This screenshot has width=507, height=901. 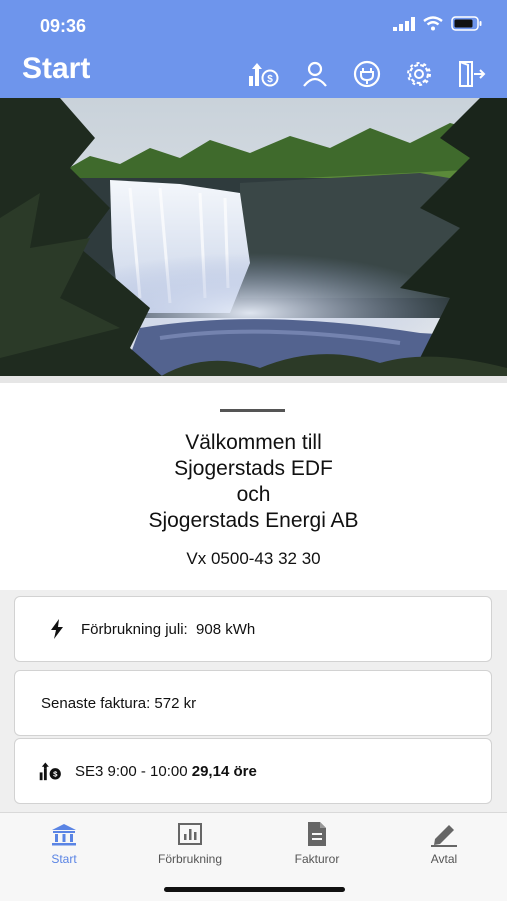 What do you see at coordinates (252, 410) in the screenshot?
I see `drag-handle` at bounding box center [252, 410].